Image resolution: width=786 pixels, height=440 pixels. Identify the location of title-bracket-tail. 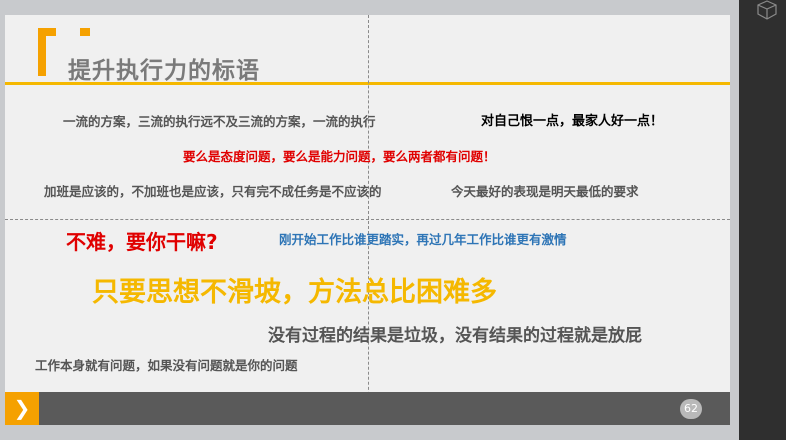
(85, 32).